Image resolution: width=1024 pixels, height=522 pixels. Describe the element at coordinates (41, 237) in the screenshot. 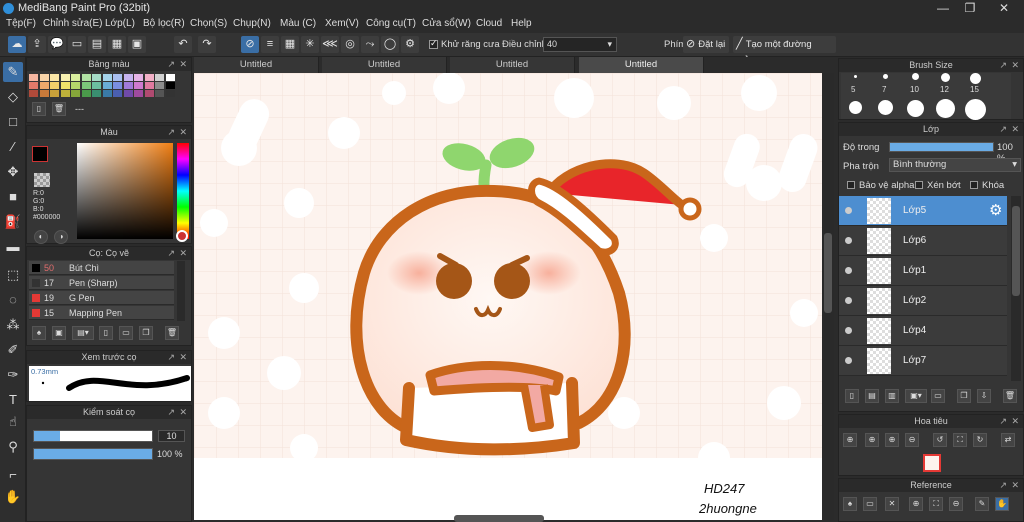

I see `color-mode-icon: ◐` at that location.